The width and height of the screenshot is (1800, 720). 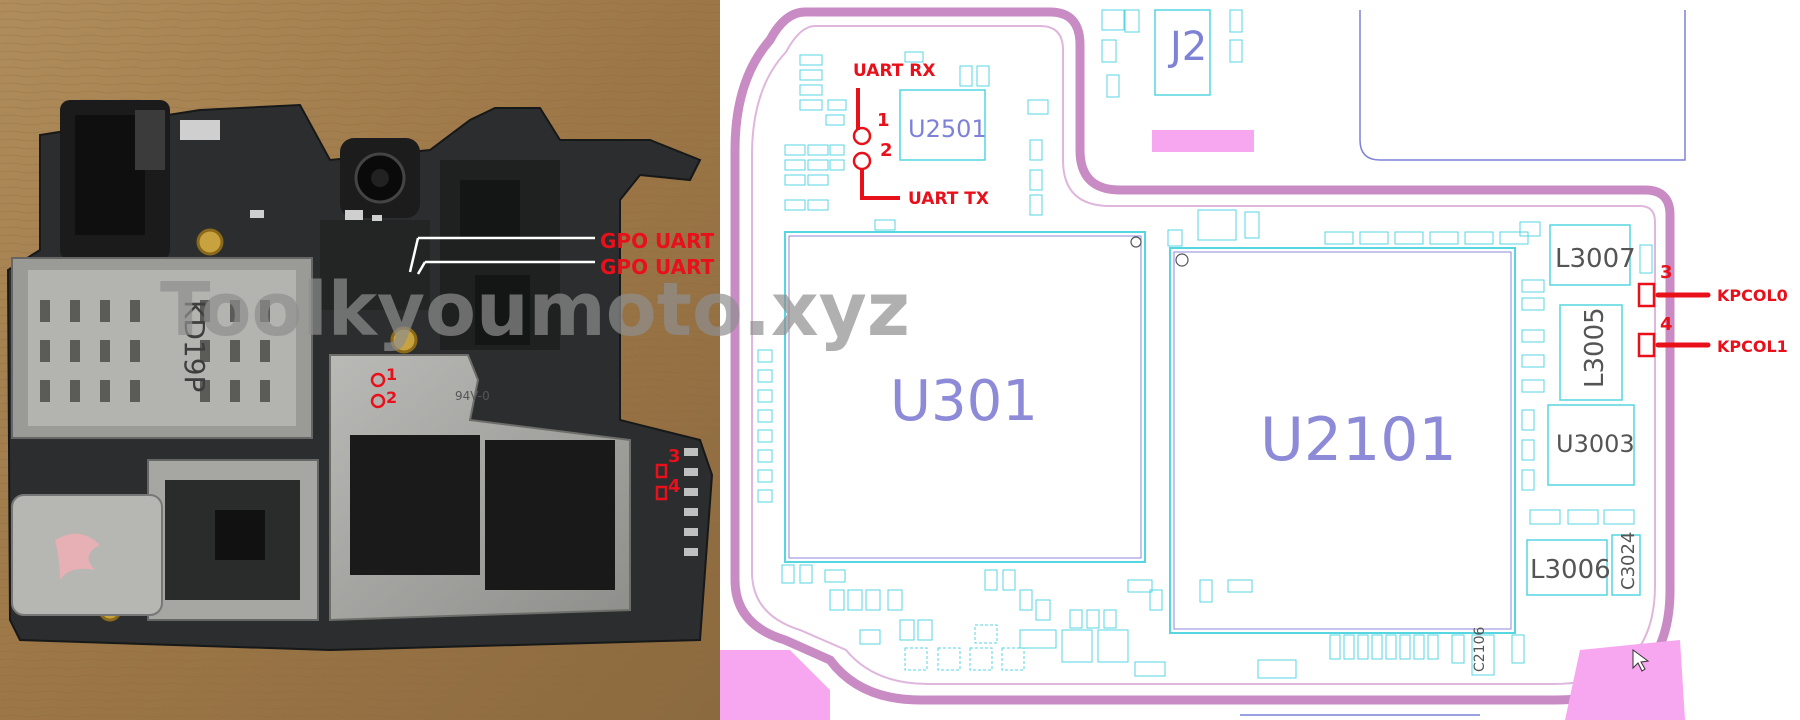 What do you see at coordinates (886, 150) in the screenshot?
I see `schematic-num-2: 2` at bounding box center [886, 150].